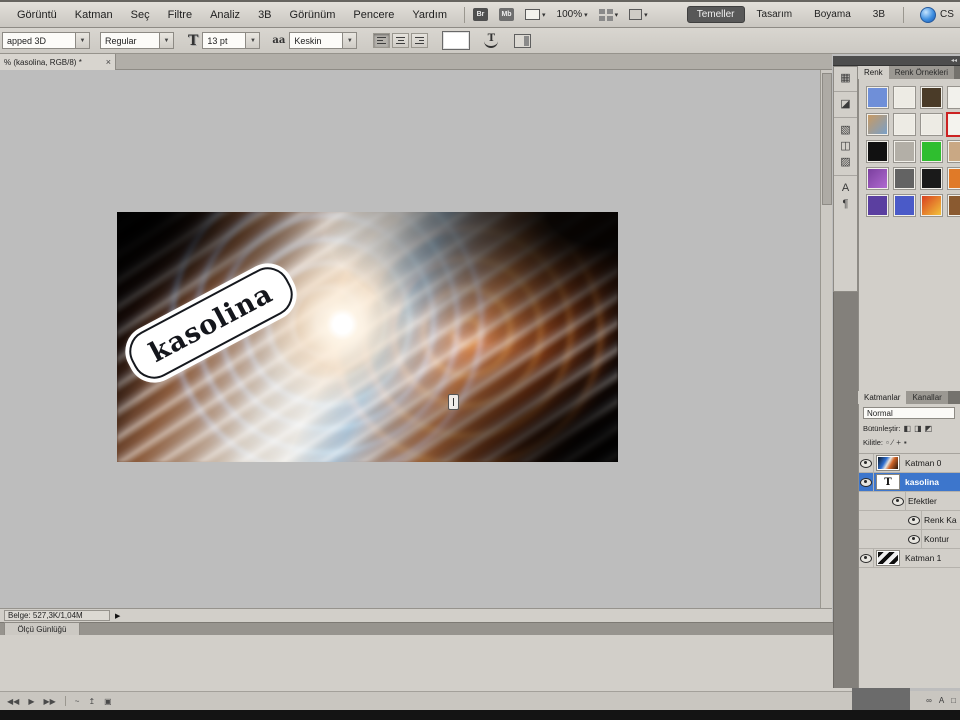 The image size is (960, 720). Describe the element at coordinates (401, 40) in the screenshot. I see `align-center-button` at that location.